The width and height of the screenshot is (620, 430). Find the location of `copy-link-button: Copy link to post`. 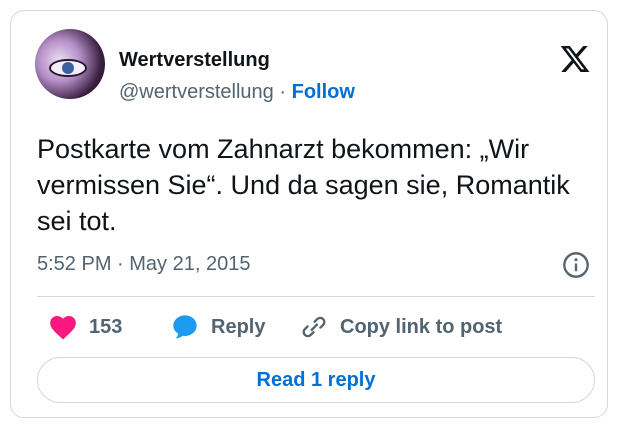

copy-link-button: Copy link to post is located at coordinates (401, 327).